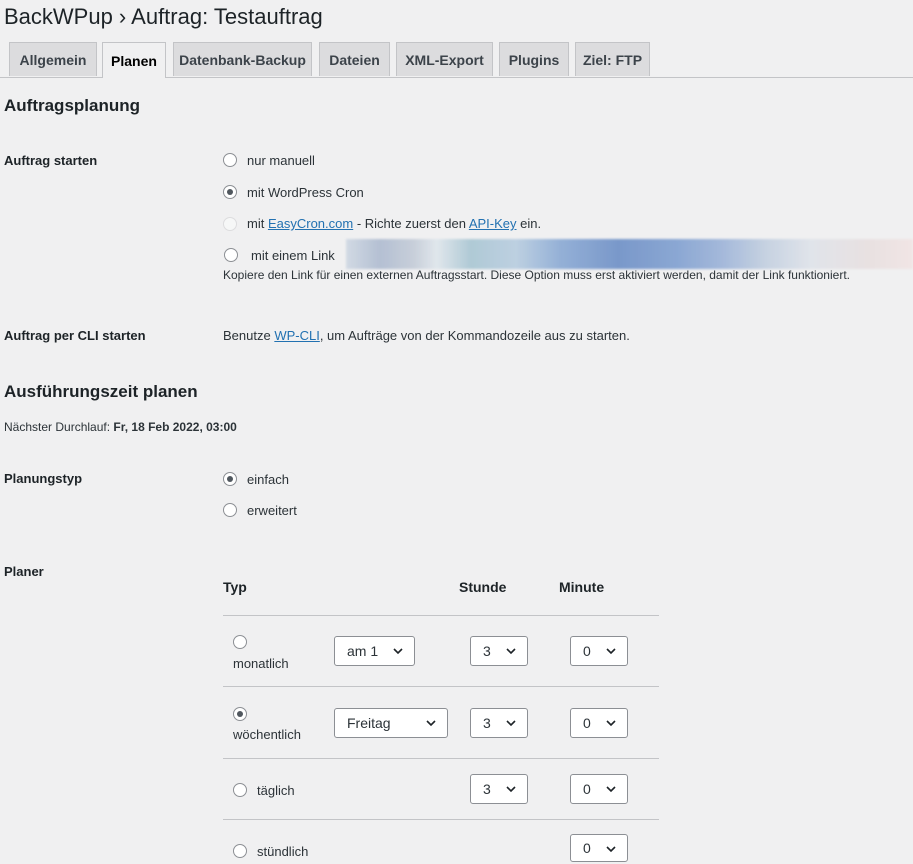 This screenshot has height=864, width=913. Describe the element at coordinates (534, 59) in the screenshot. I see `tab-plugins: Plugins` at that location.